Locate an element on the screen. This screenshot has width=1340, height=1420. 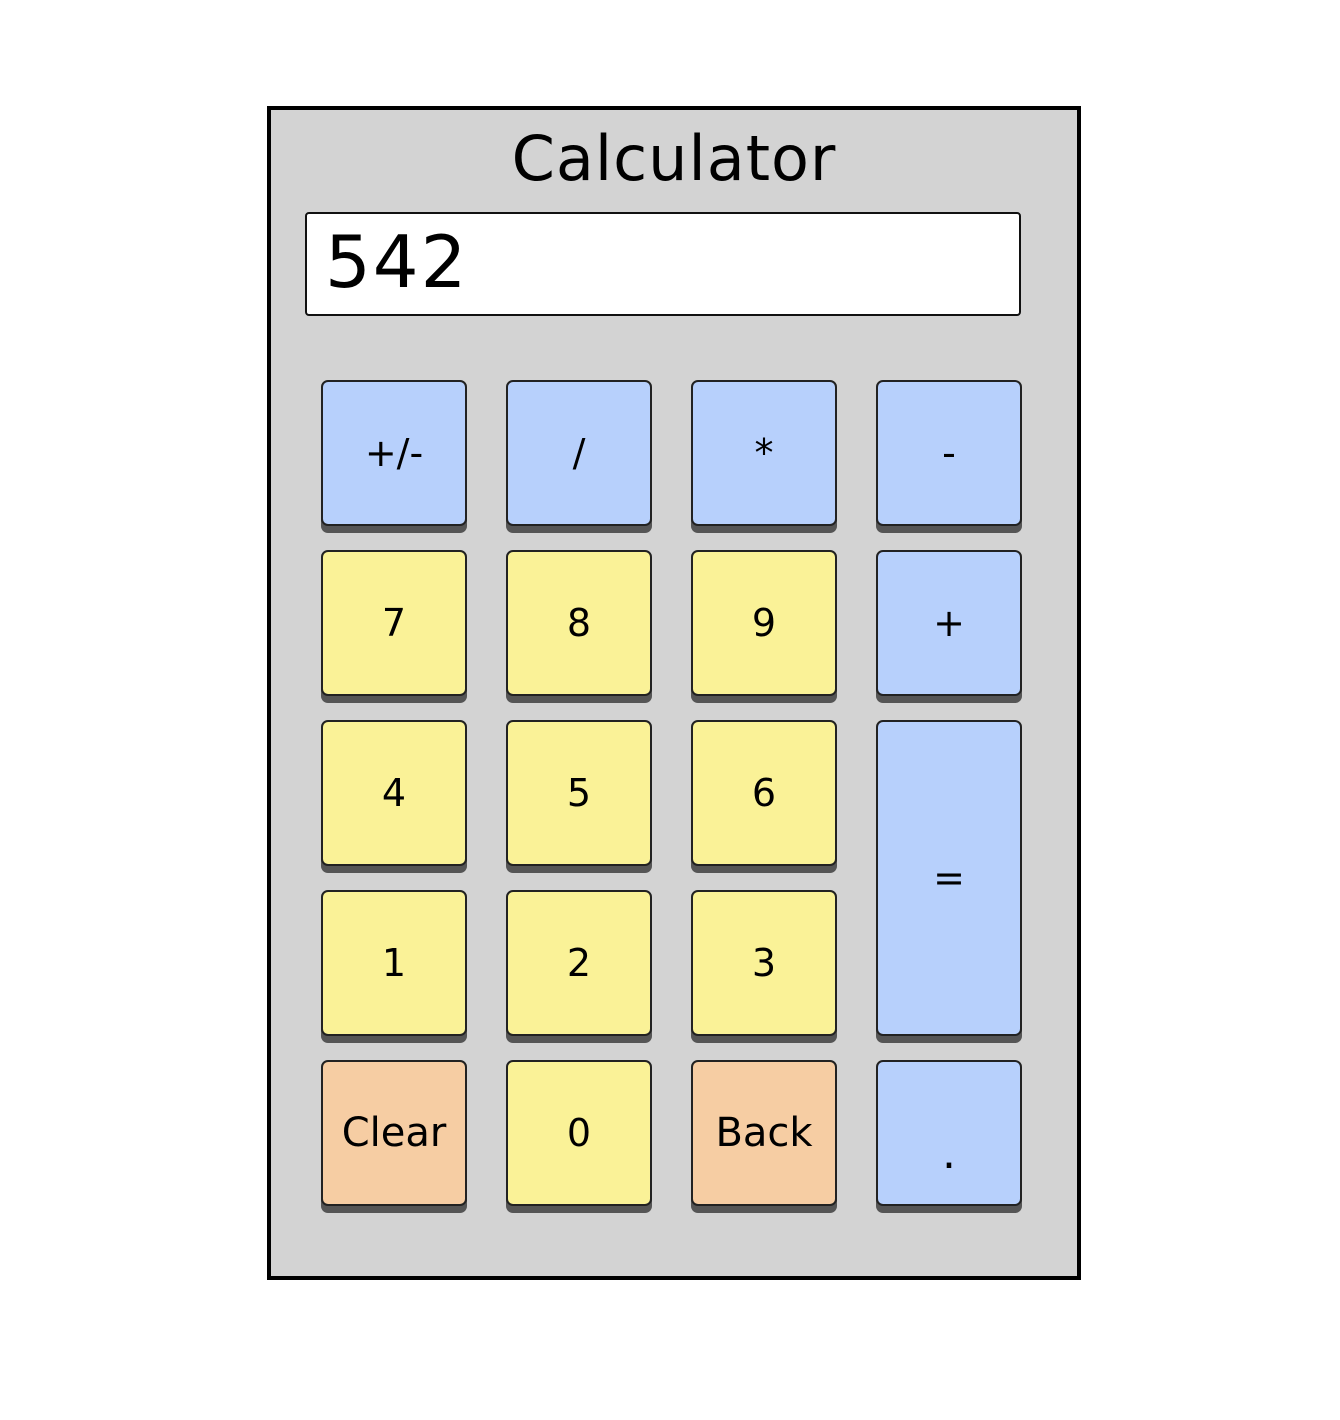
key-label: 1 is located at coordinates (394, 963).